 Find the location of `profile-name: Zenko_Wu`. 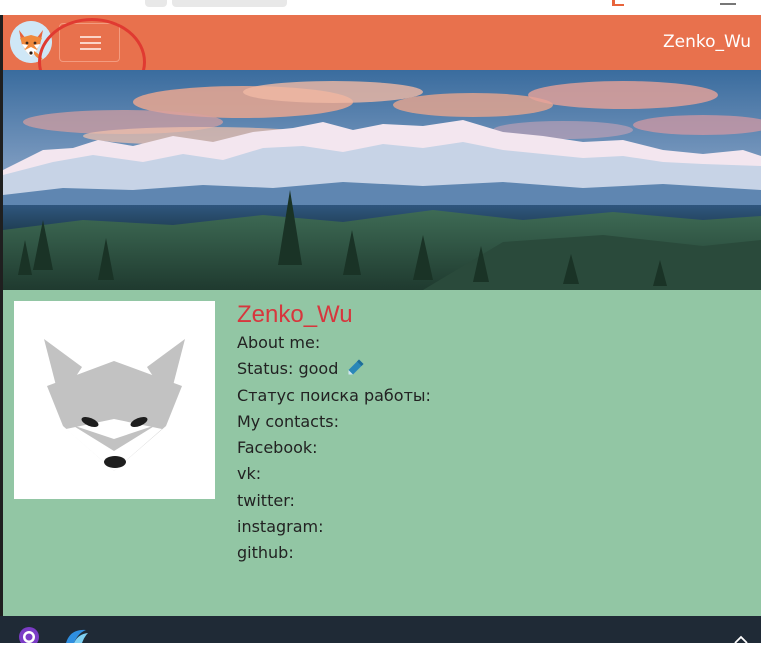

profile-name: Zenko_Wu is located at coordinates (295, 314).